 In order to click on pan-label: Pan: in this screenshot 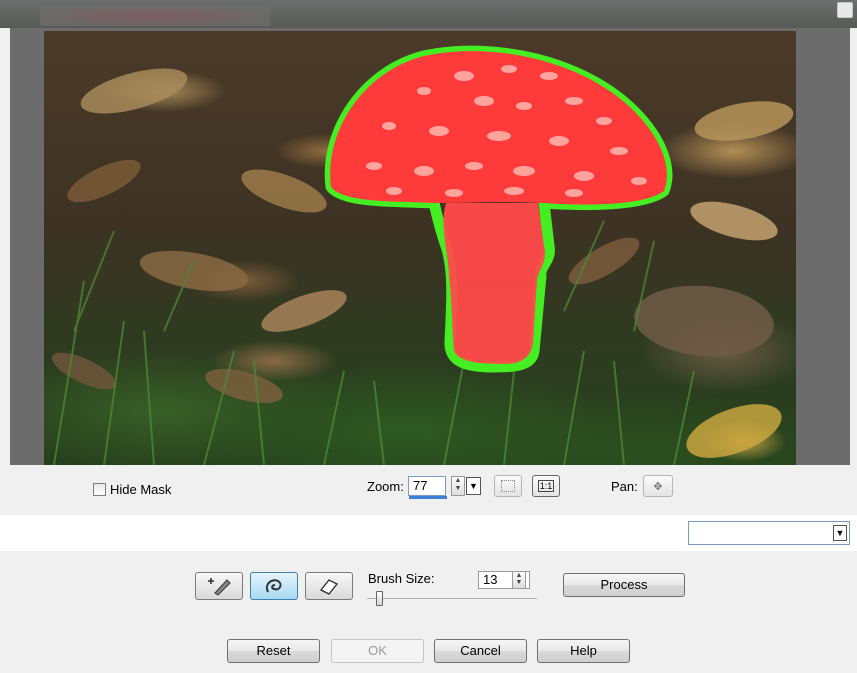, I will do `click(624, 486)`.